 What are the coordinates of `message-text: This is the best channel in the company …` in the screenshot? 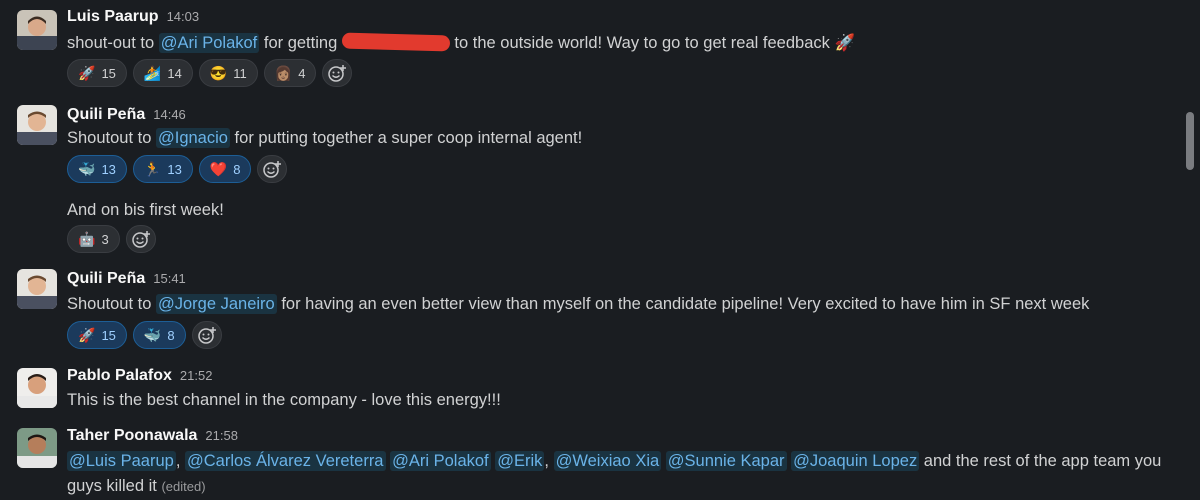 It's located at (284, 400).